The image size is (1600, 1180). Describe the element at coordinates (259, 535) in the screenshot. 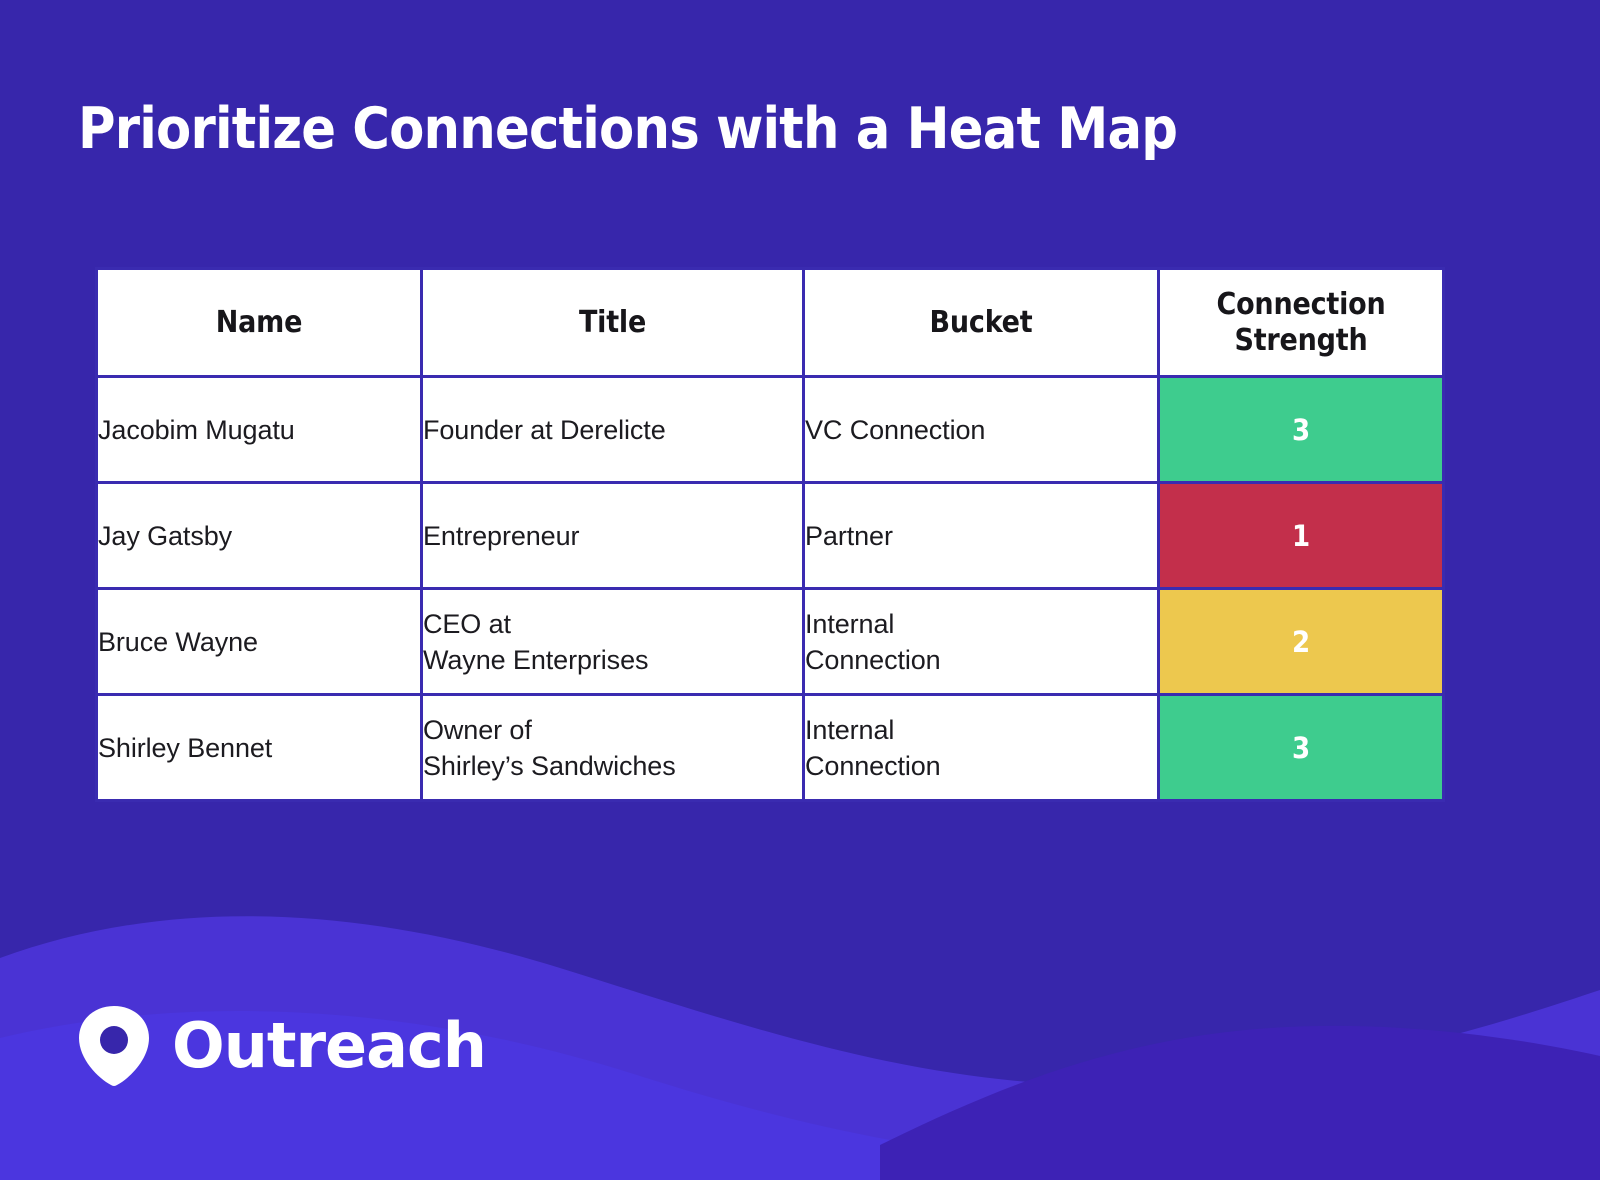

I see `cell-name: Jay Gatsby` at that location.